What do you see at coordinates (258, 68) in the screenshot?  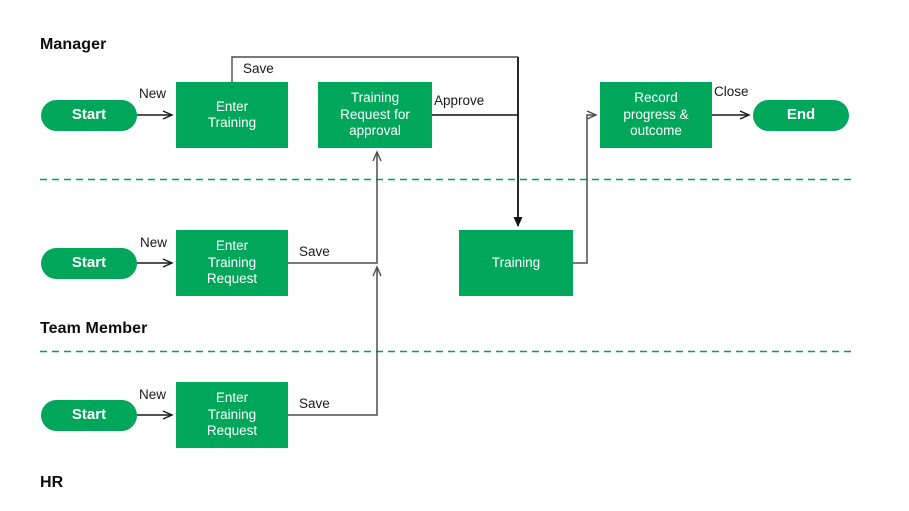 I see `edge-label-save-manager: Save` at bounding box center [258, 68].